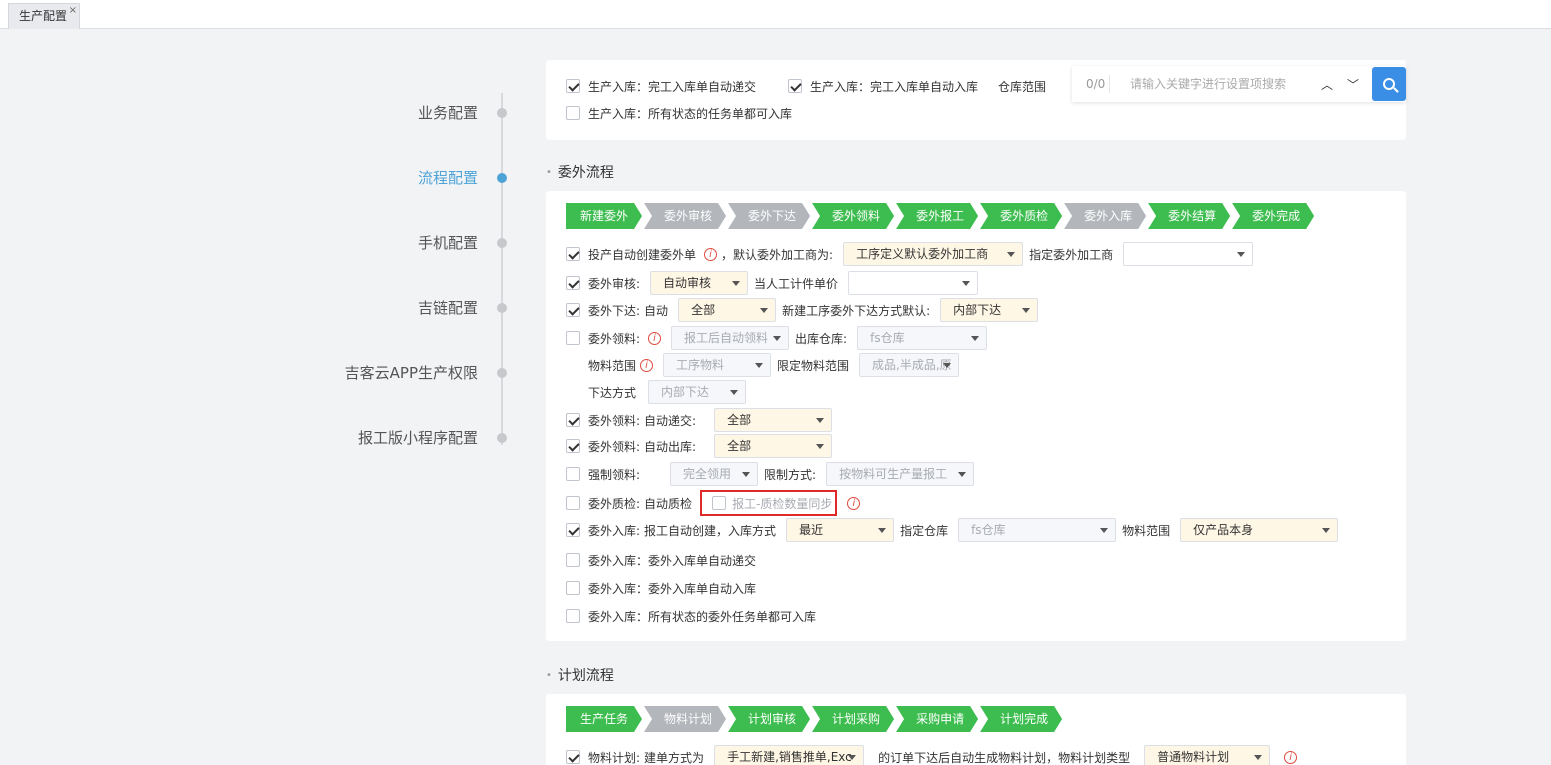  I want to click on search-button, so click(1389, 84).